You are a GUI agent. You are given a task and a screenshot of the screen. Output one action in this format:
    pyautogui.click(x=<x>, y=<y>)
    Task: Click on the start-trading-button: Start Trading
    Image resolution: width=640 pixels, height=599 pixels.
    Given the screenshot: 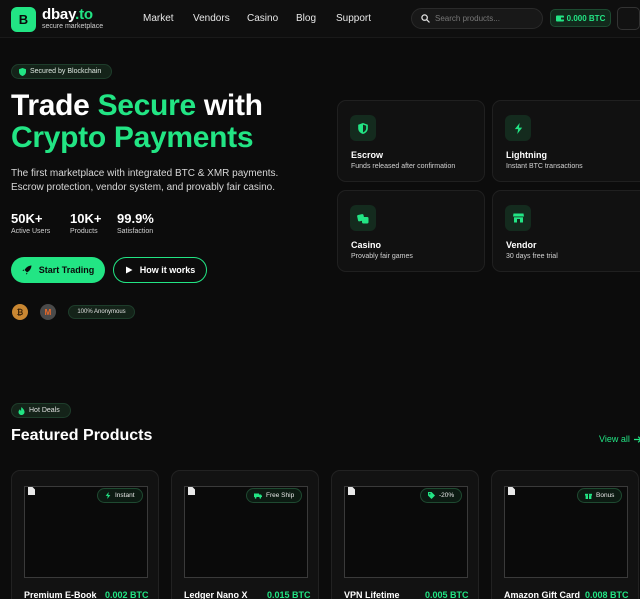 What is the action you would take?
    pyautogui.click(x=58, y=270)
    